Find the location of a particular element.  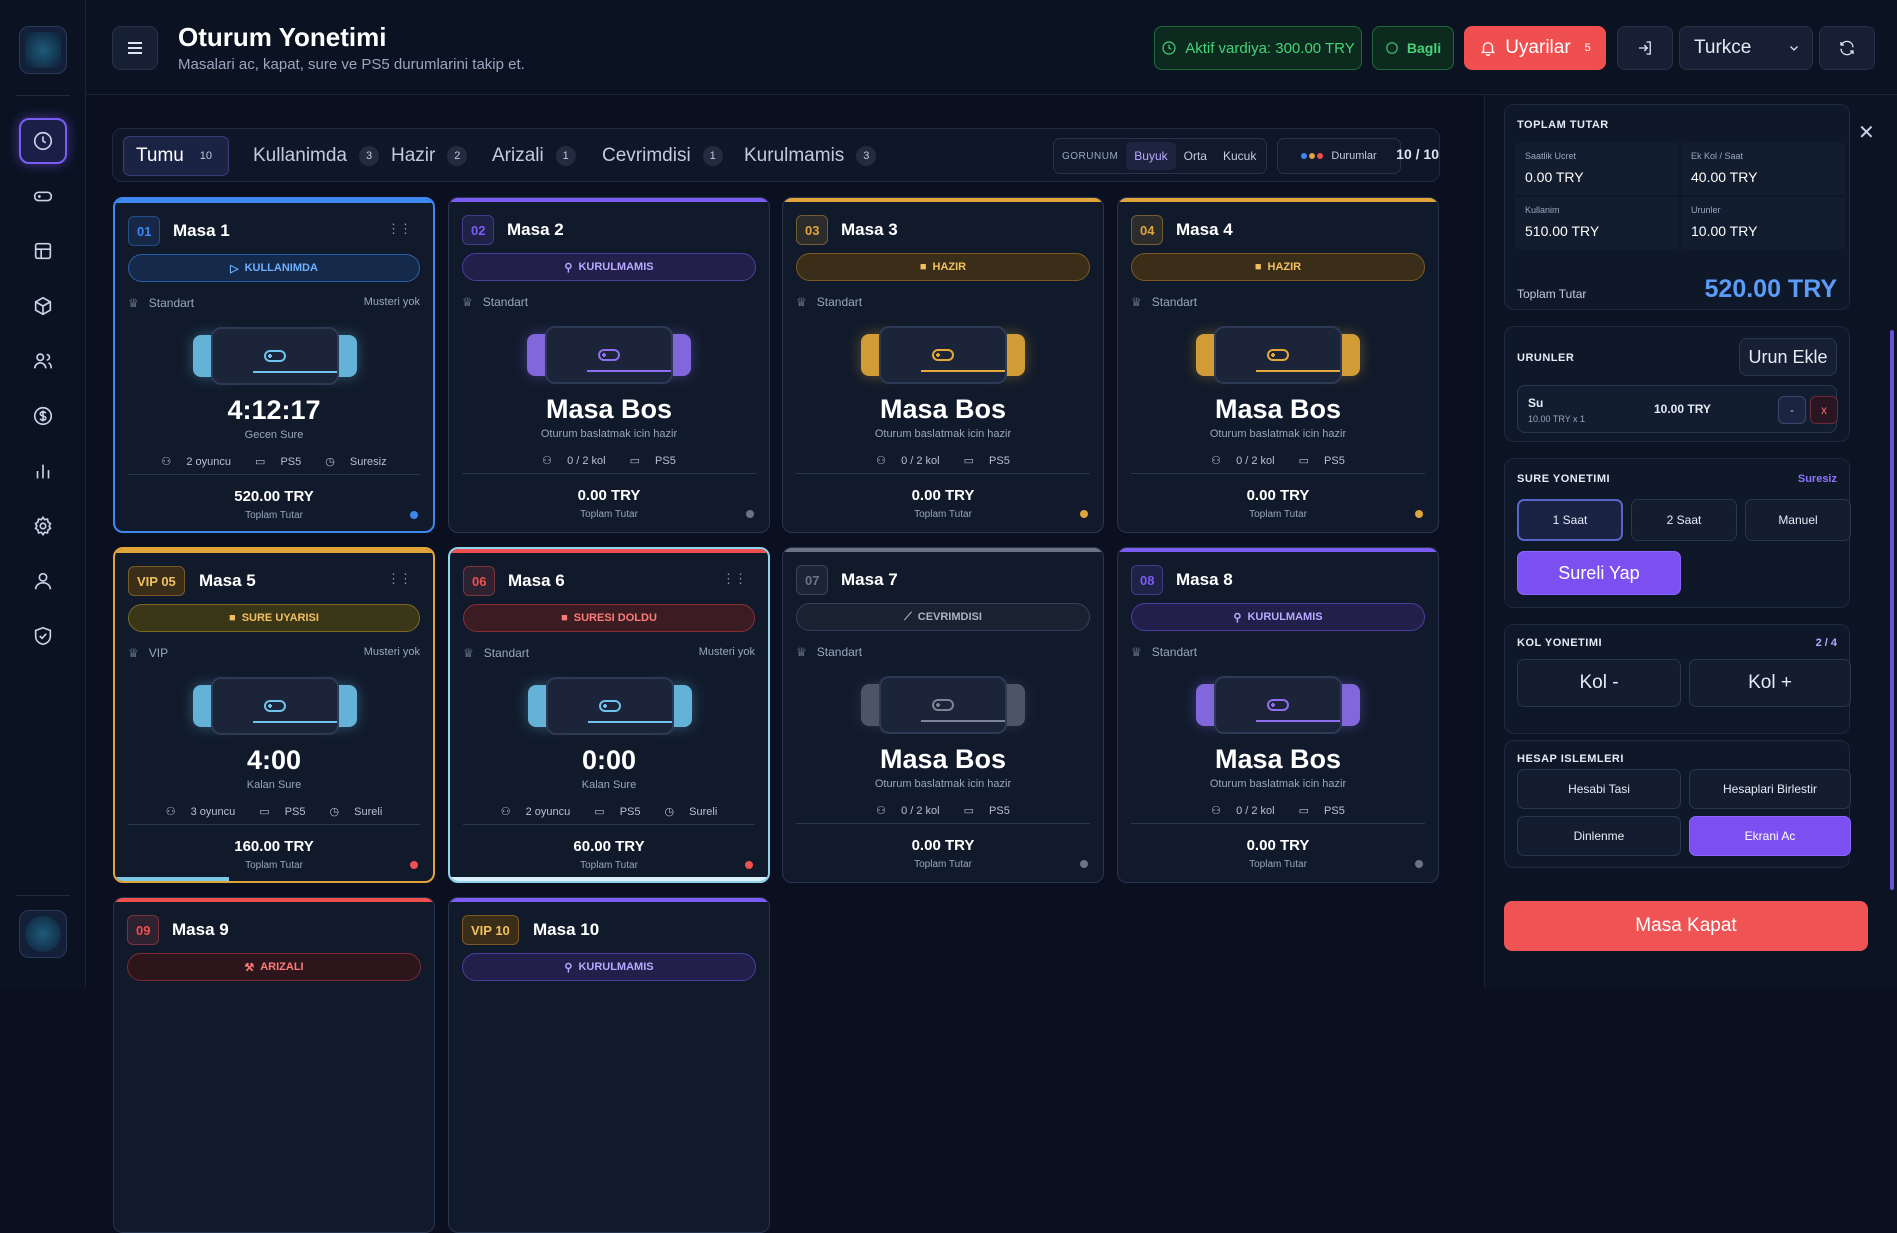

user-icon is located at coordinates (43, 581).